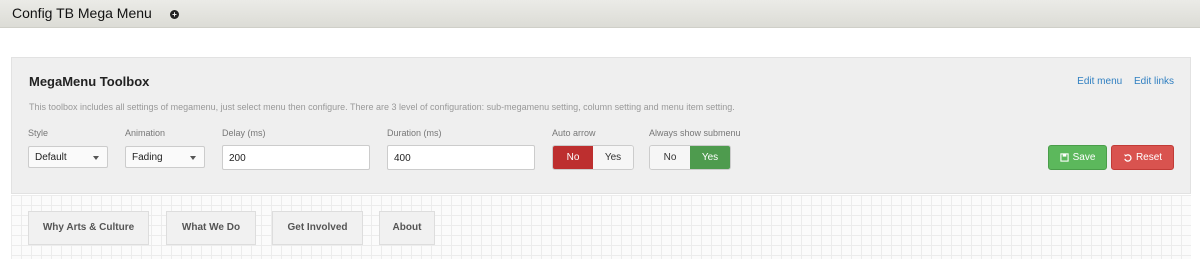 The image size is (1200, 259). I want to click on delay-input: 200, so click(296, 157).